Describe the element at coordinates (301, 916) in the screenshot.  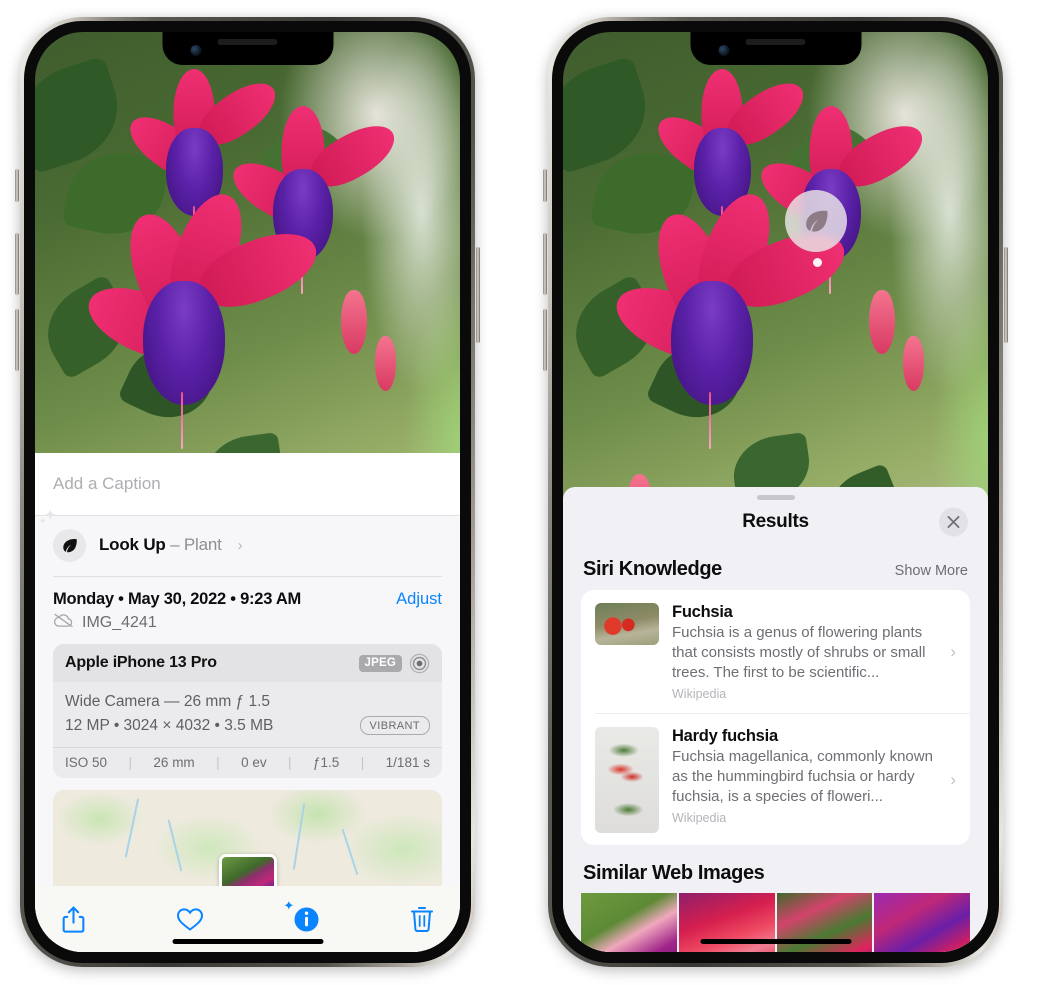
I see `info-icon: ✦` at that location.